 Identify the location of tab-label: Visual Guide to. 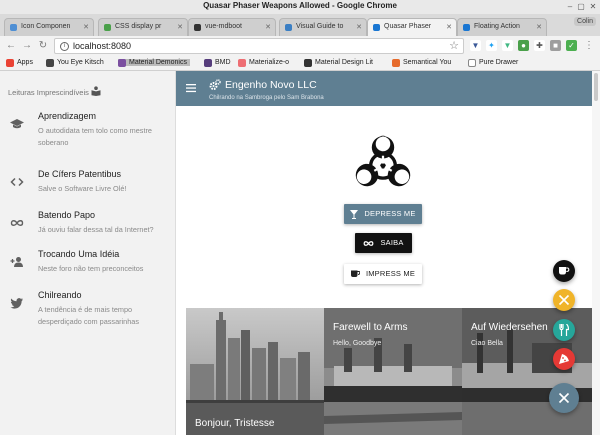
(320, 26).